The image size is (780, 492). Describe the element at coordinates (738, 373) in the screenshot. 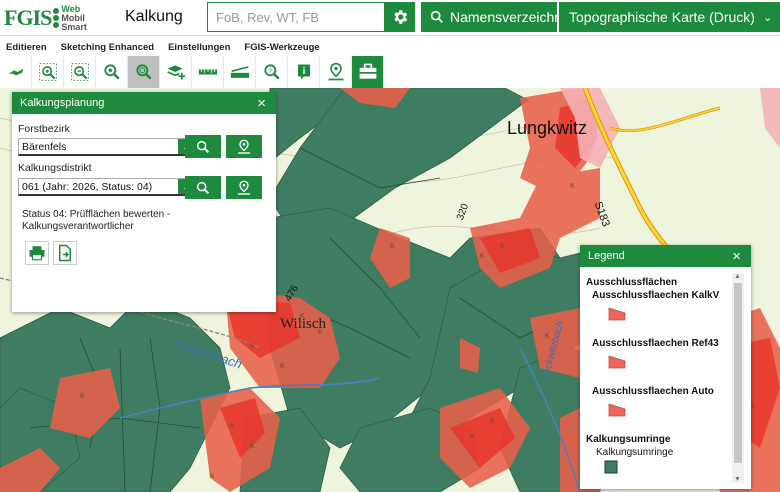

I see `scrollbar-thumb` at that location.